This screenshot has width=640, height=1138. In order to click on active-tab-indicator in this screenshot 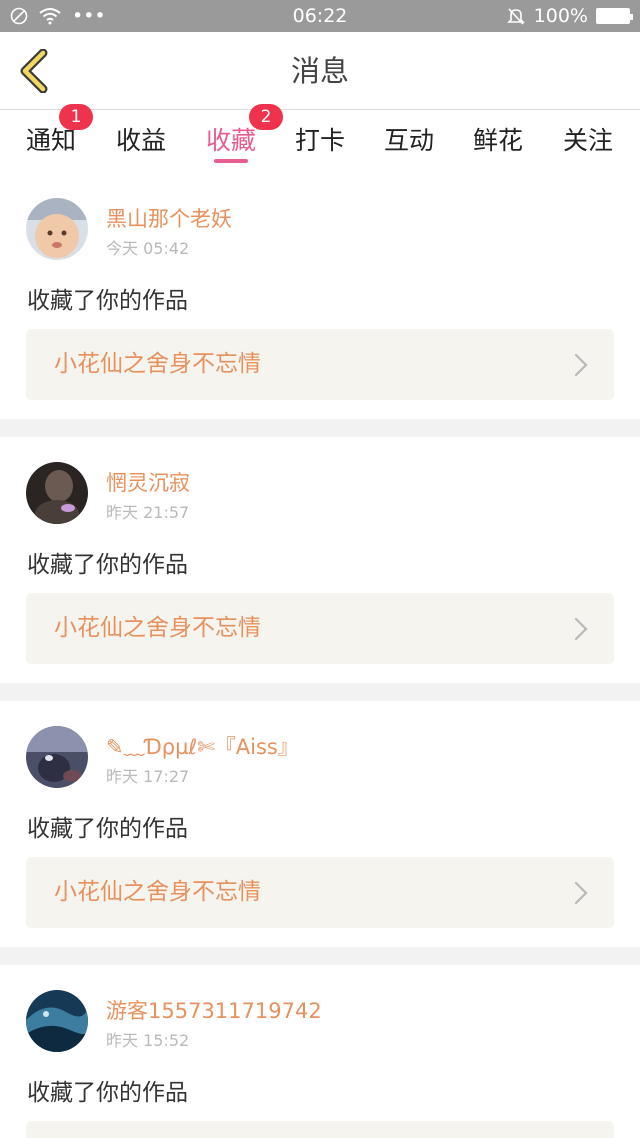, I will do `click(231, 161)`.